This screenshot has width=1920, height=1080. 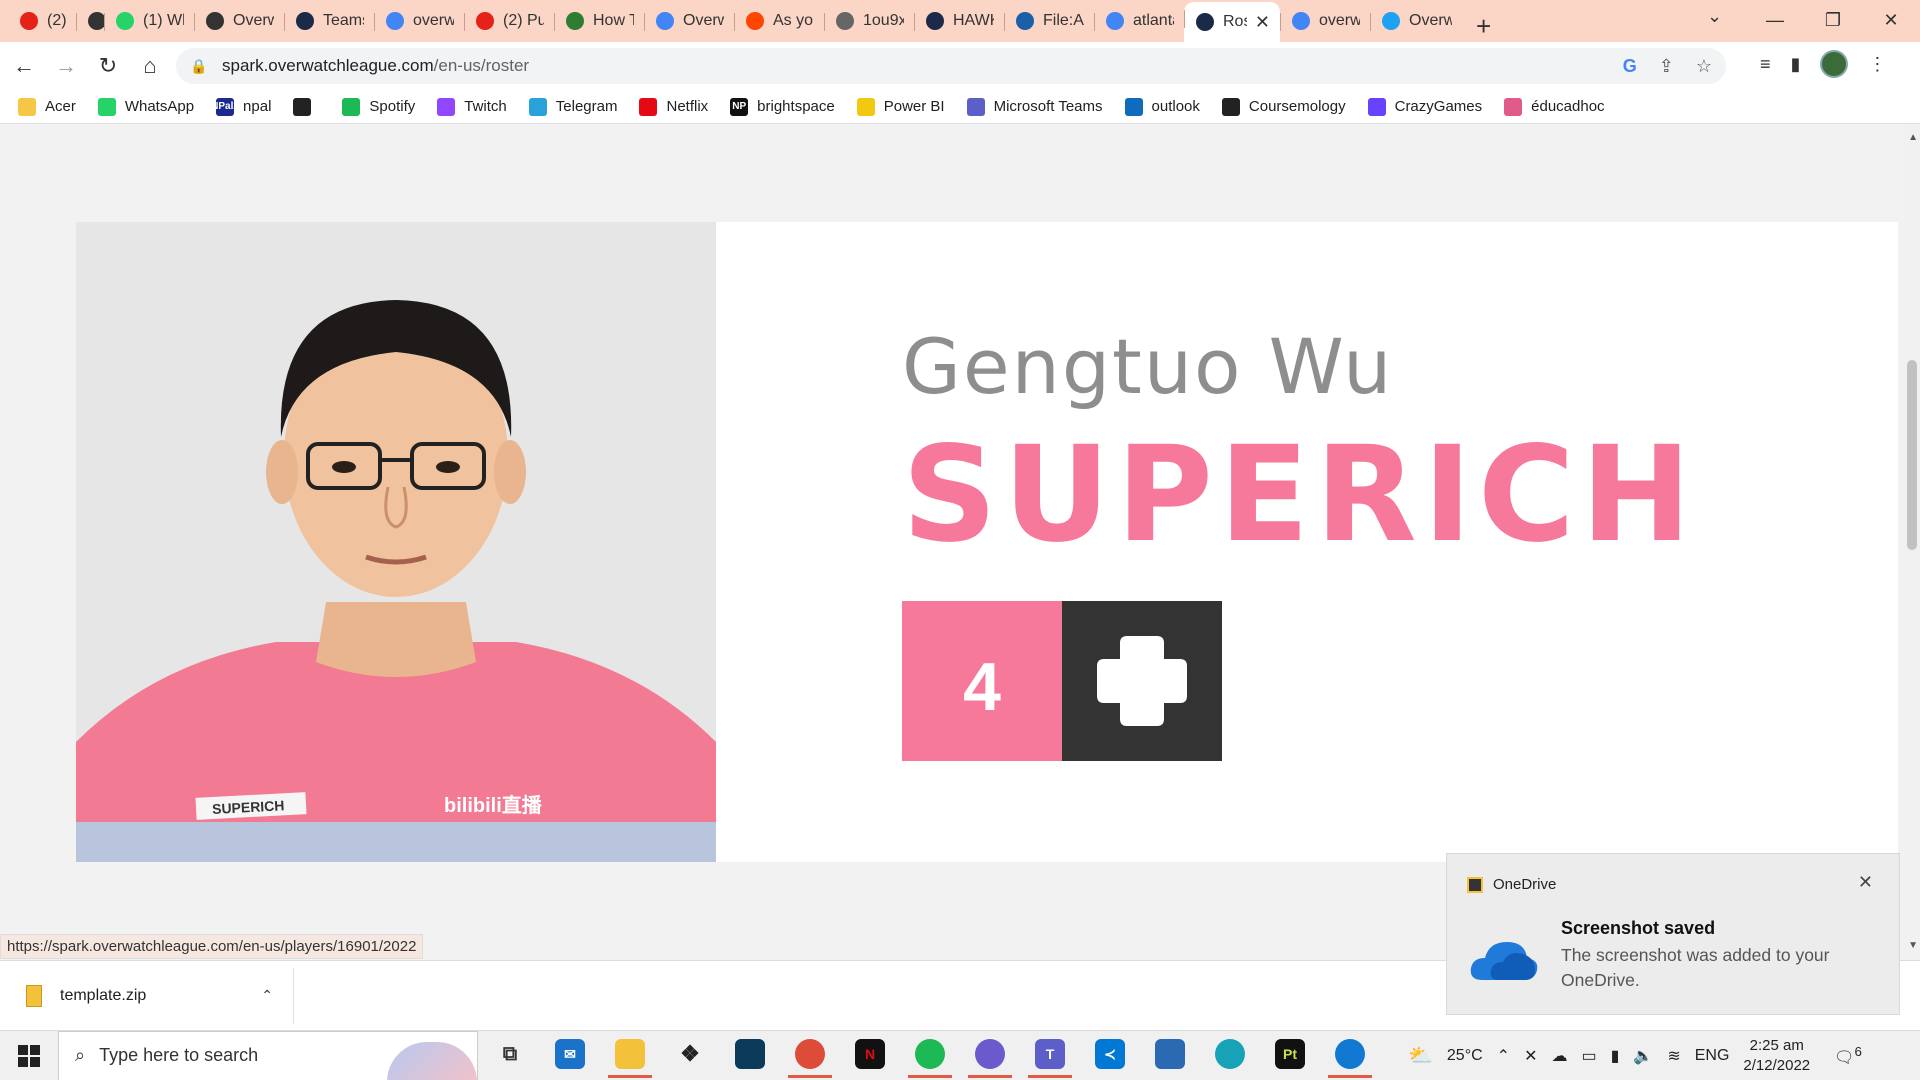 What do you see at coordinates (66, 66) in the screenshot?
I see `forward-button: →` at bounding box center [66, 66].